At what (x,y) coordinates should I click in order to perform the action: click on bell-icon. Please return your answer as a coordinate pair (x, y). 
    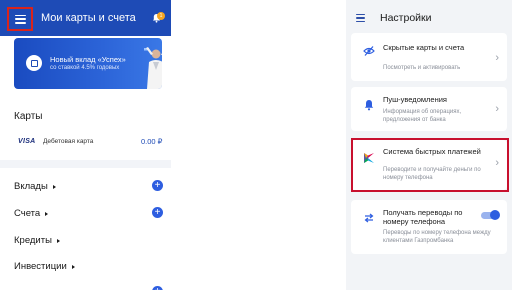
    Looking at the image, I should click on (369, 105).